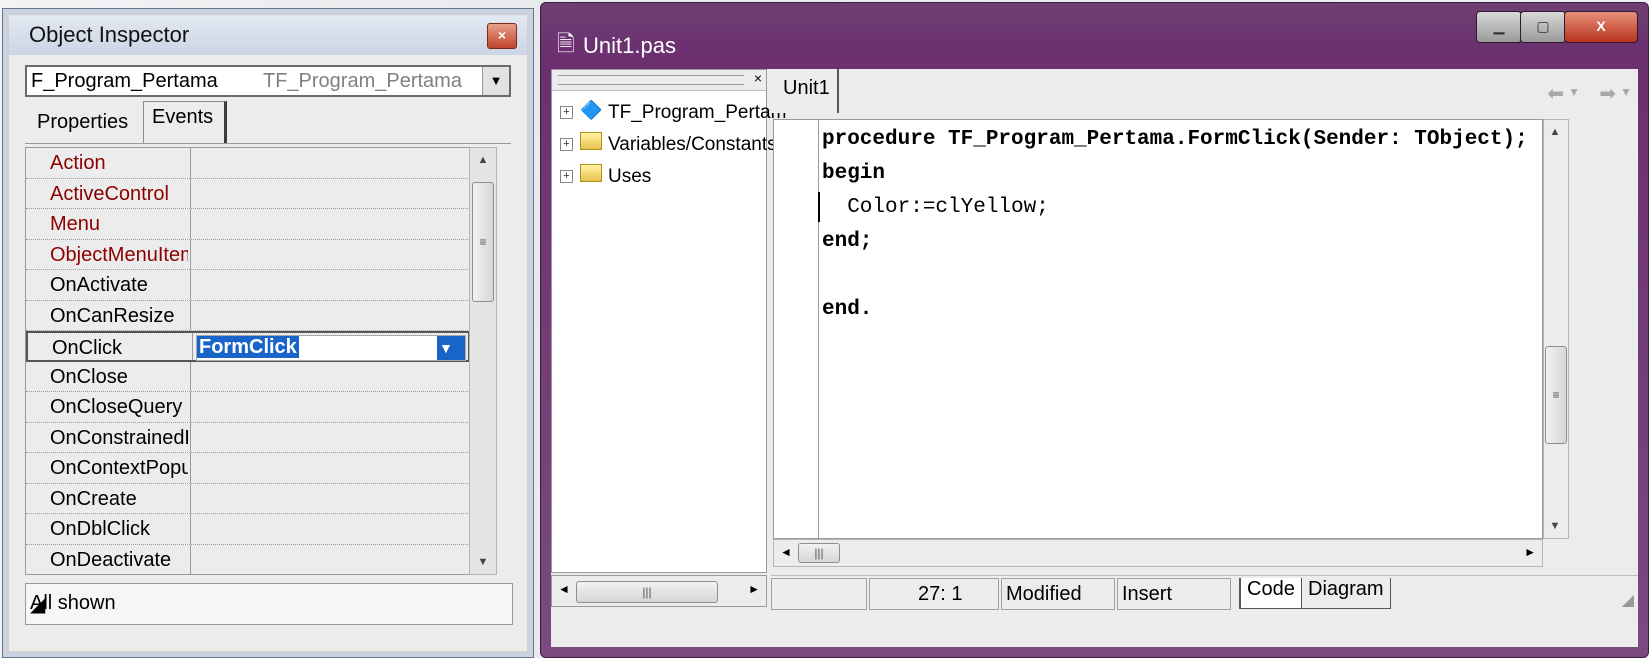  I want to click on tree-item-label: Uses, so click(630, 176).